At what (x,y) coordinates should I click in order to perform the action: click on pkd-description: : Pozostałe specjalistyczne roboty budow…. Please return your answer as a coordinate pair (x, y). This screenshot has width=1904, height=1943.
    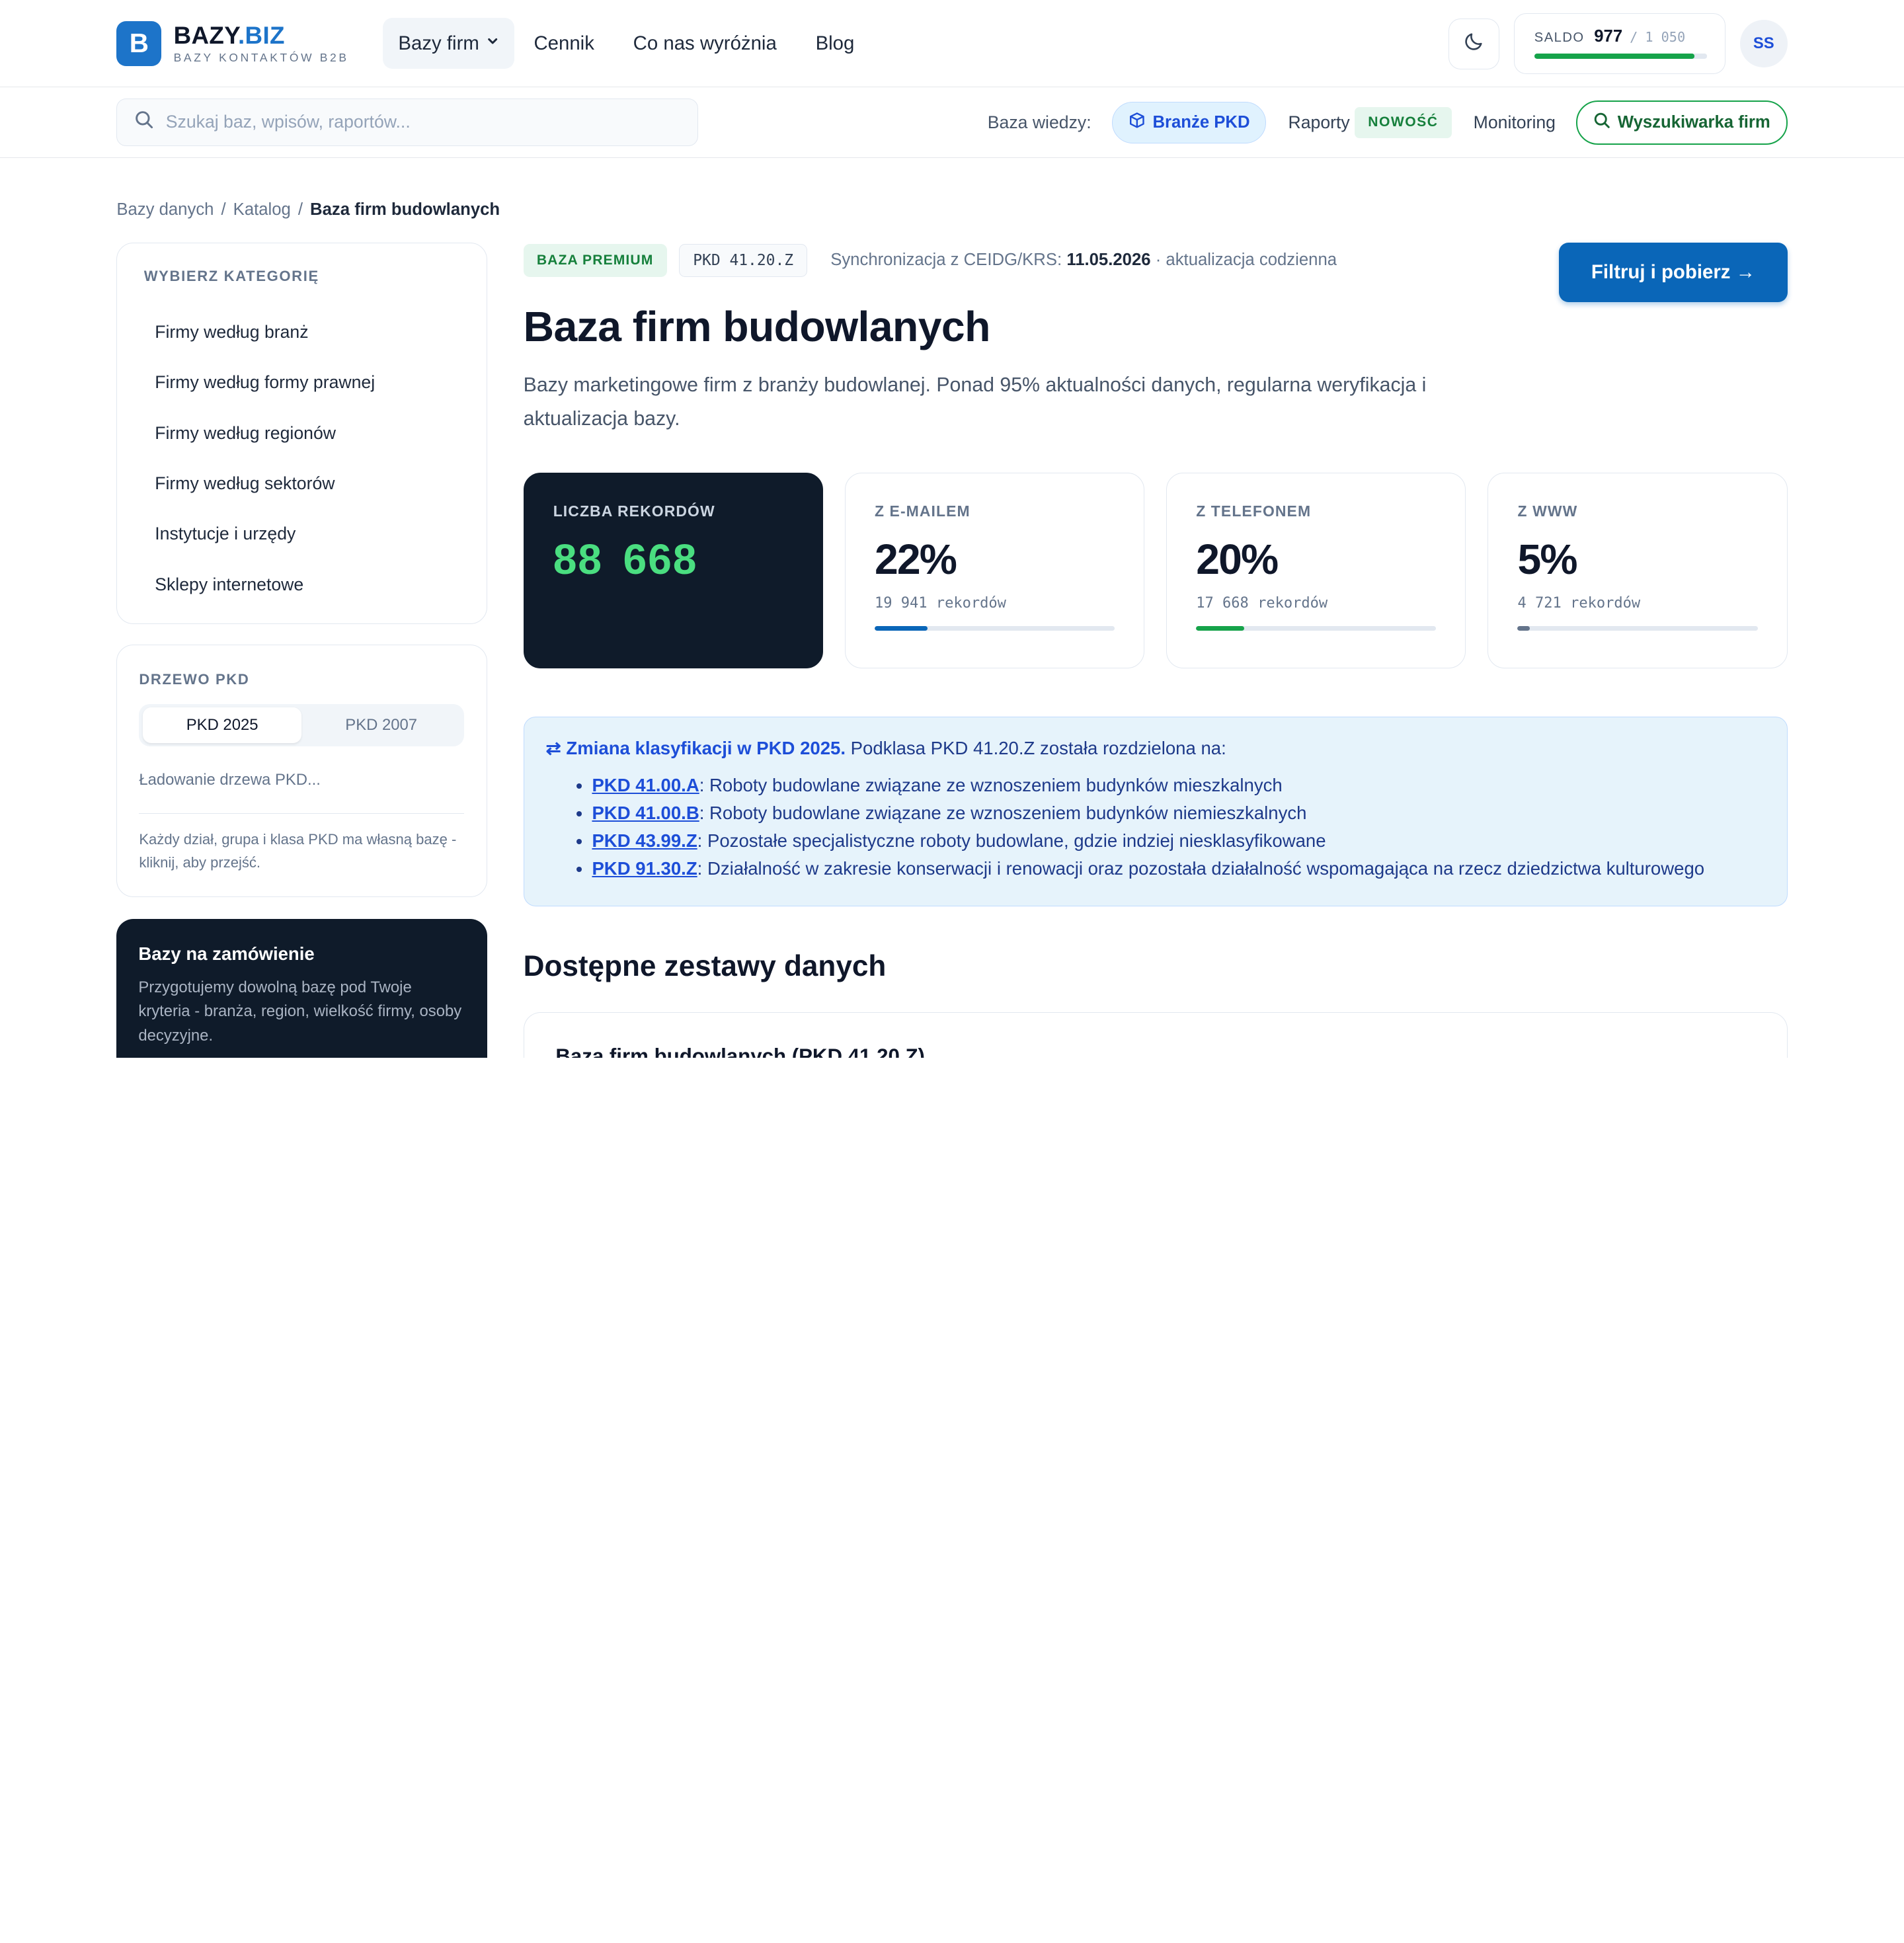
    Looking at the image, I should click on (1011, 841).